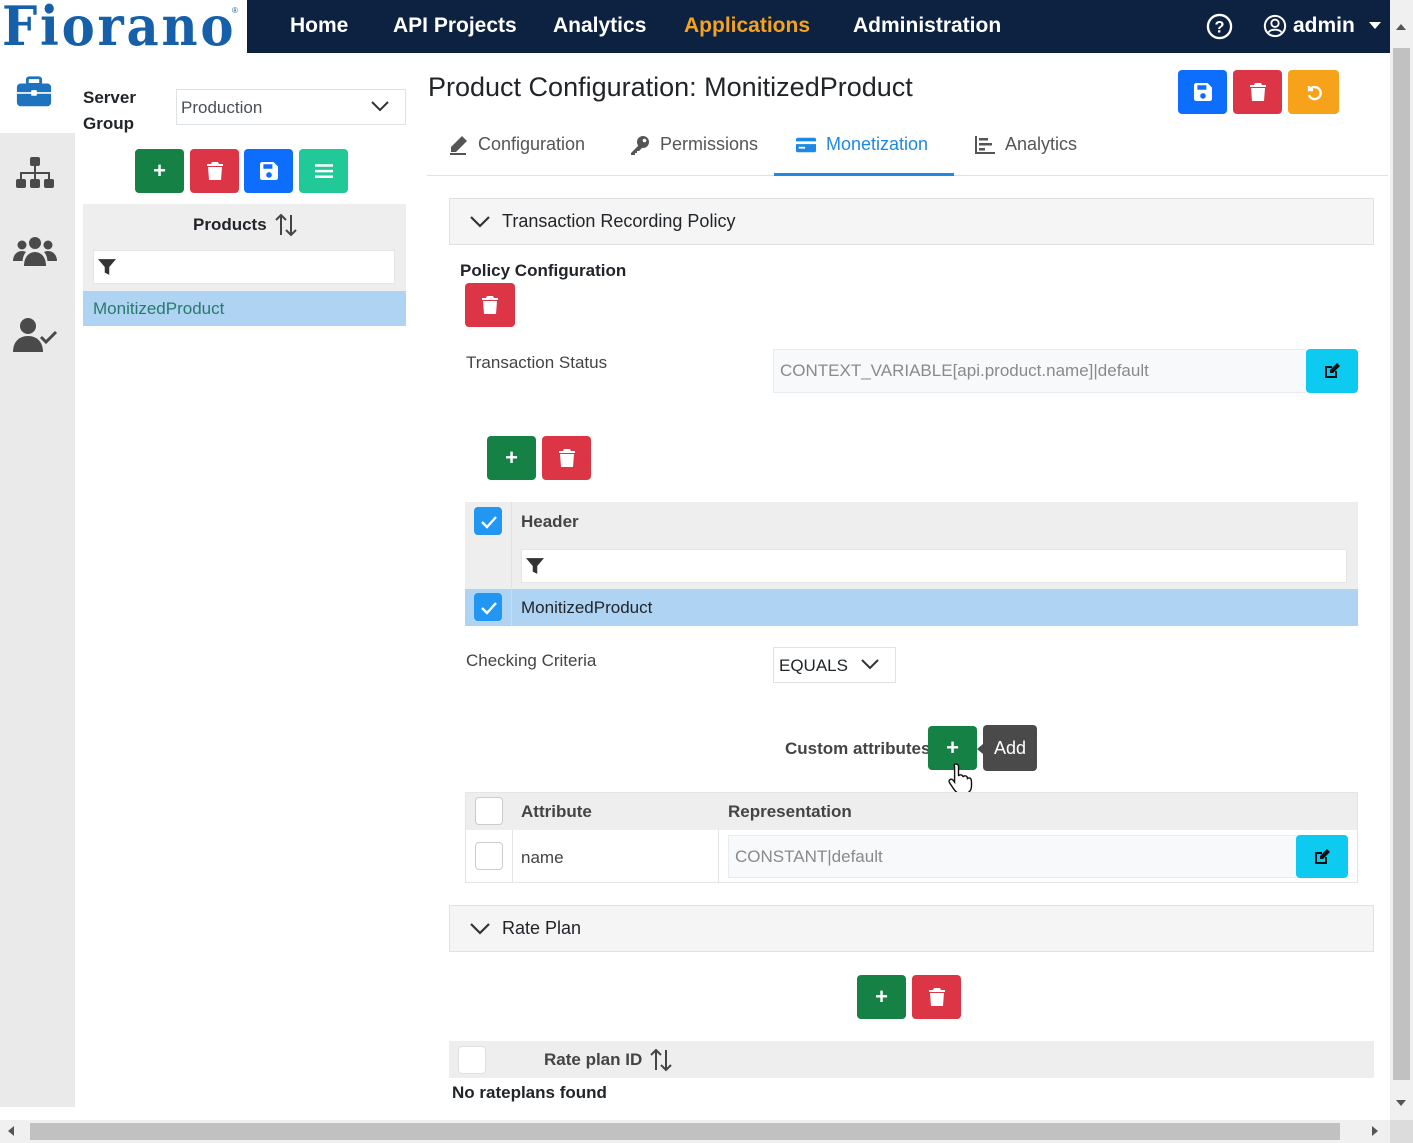 The width and height of the screenshot is (1413, 1143). I want to click on save-product-button, so click(268, 171).